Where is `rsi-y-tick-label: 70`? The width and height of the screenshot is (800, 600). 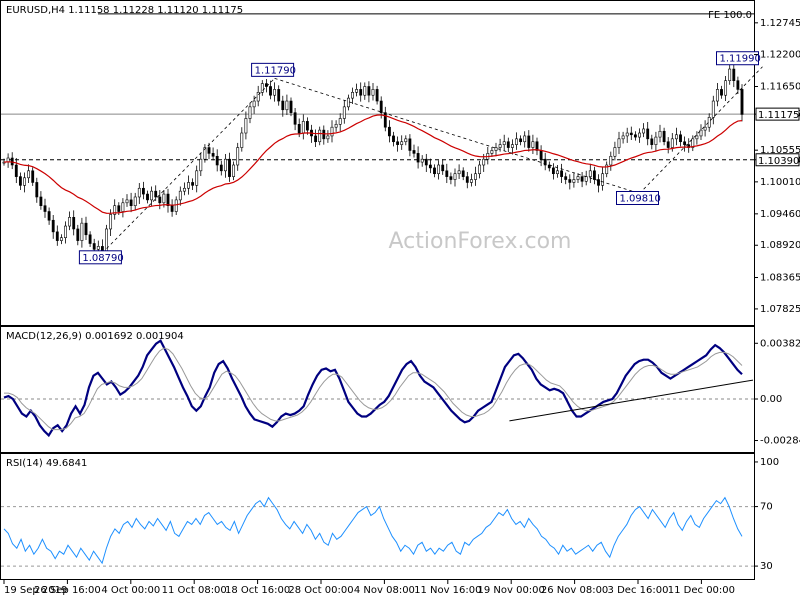
rsi-y-tick-label: 70 is located at coordinates (766, 507).